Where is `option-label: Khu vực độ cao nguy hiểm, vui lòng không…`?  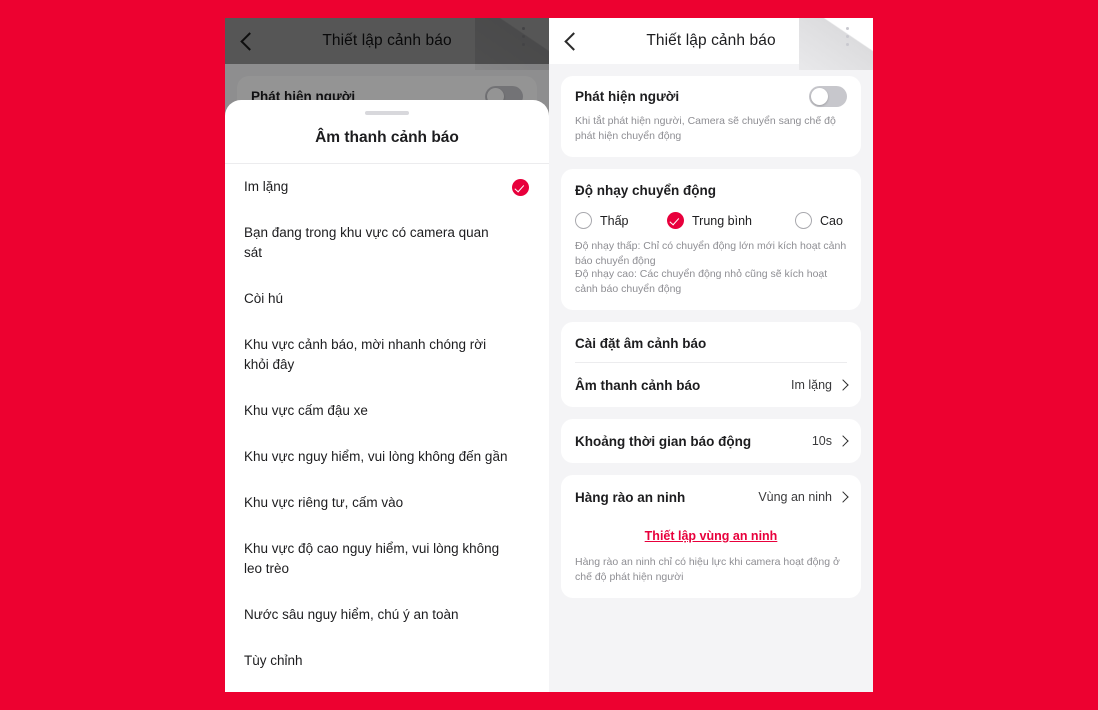
option-label: Khu vực độ cao nguy hiểm, vui lòng không… is located at coordinates (372, 558).